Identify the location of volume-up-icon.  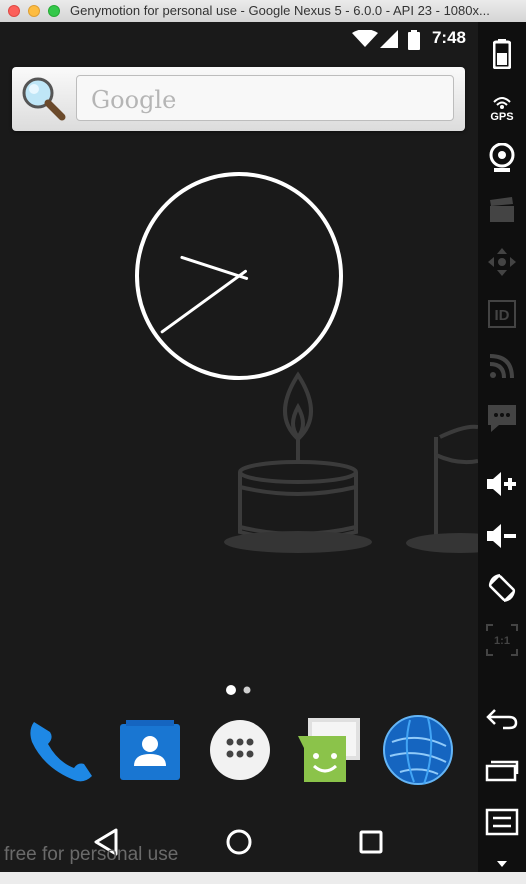
(502, 484).